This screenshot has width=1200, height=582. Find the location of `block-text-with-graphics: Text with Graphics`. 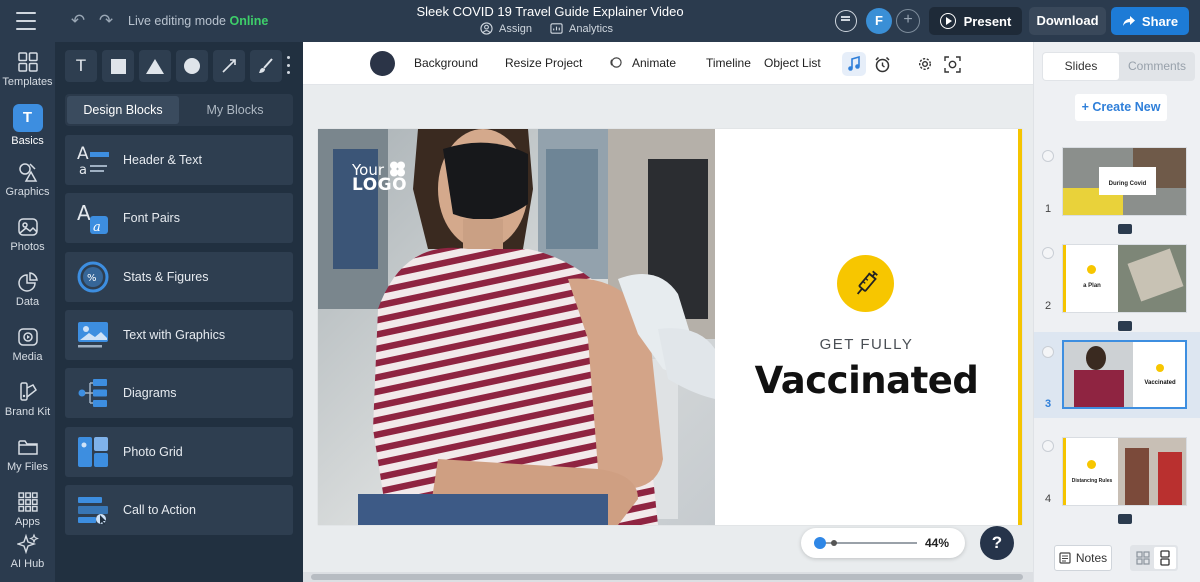

block-text-with-graphics: Text with Graphics is located at coordinates (179, 335).